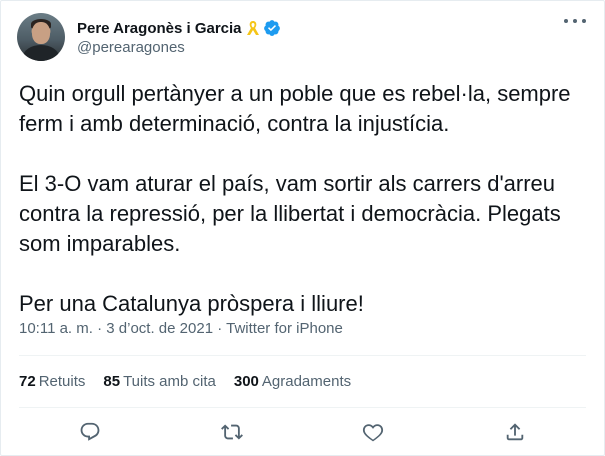 The image size is (605, 456). Describe the element at coordinates (306, 381) in the screenshot. I see `likes-label: Agradaments` at that location.